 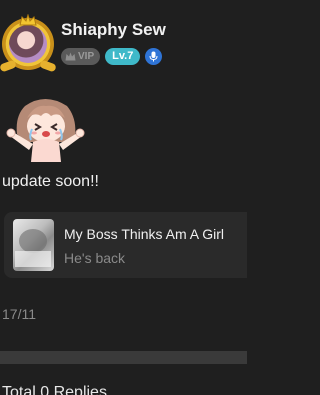 I want to click on avatar-crown-icon, so click(x=28, y=20).